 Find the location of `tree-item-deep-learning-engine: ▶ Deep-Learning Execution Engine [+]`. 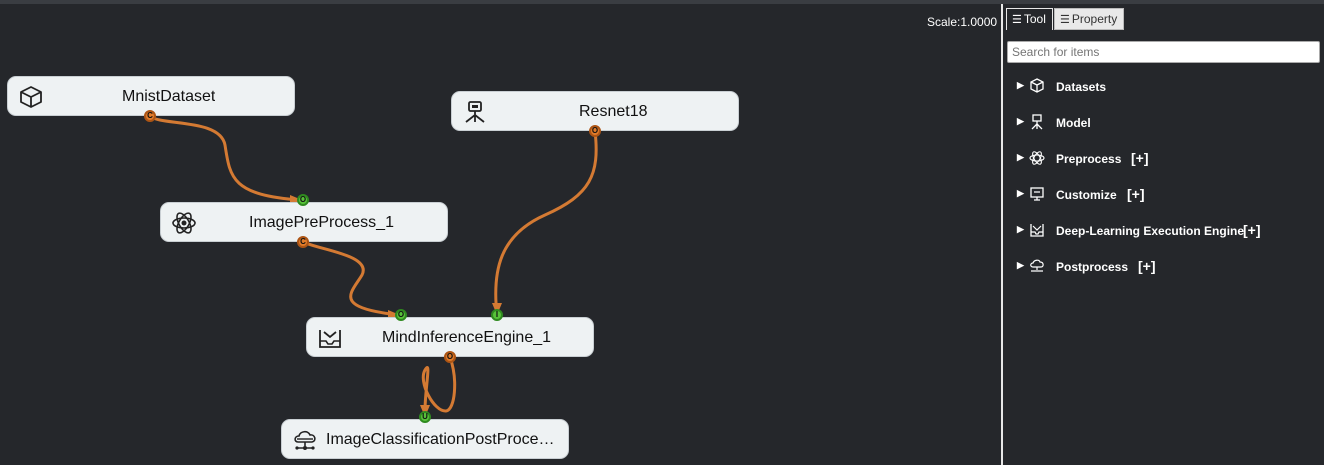

tree-item-deep-learning-engine: ▶ Deep-Learning Execution Engine [+] is located at coordinates (1163, 231).